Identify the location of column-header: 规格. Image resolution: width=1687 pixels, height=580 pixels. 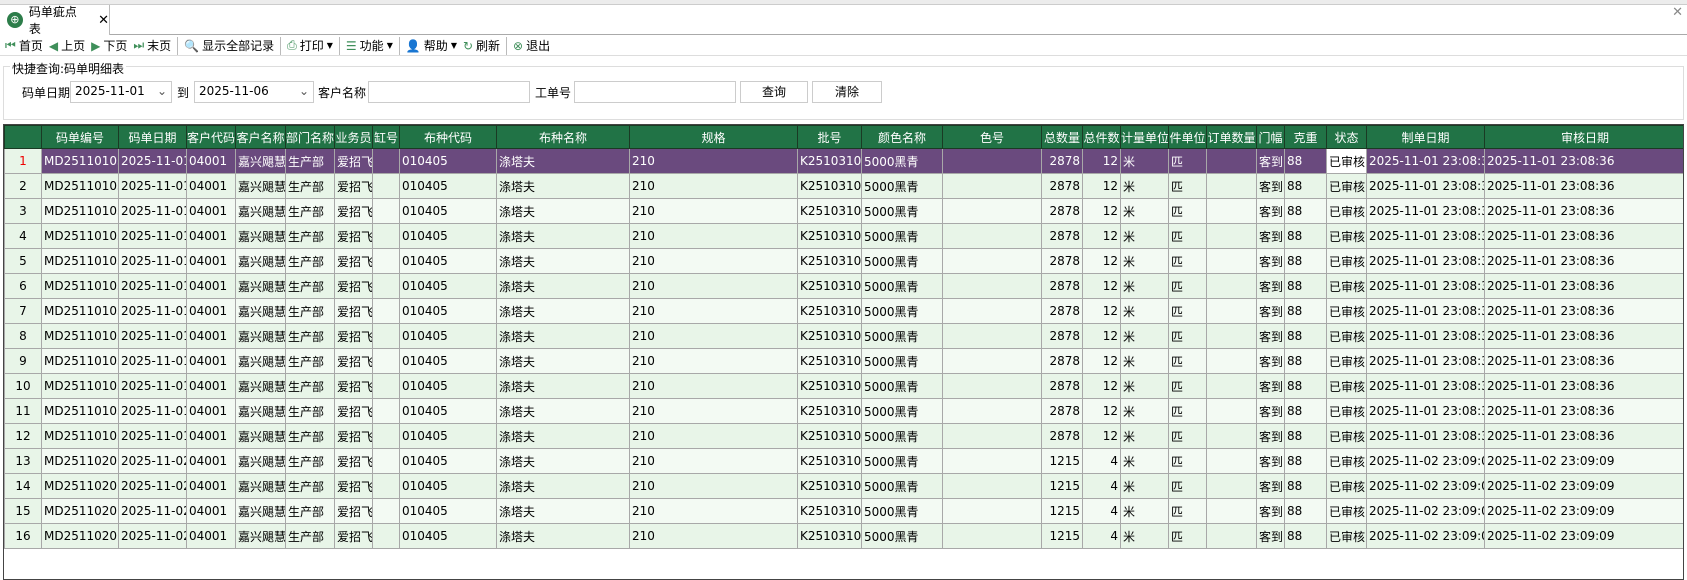
(713, 137).